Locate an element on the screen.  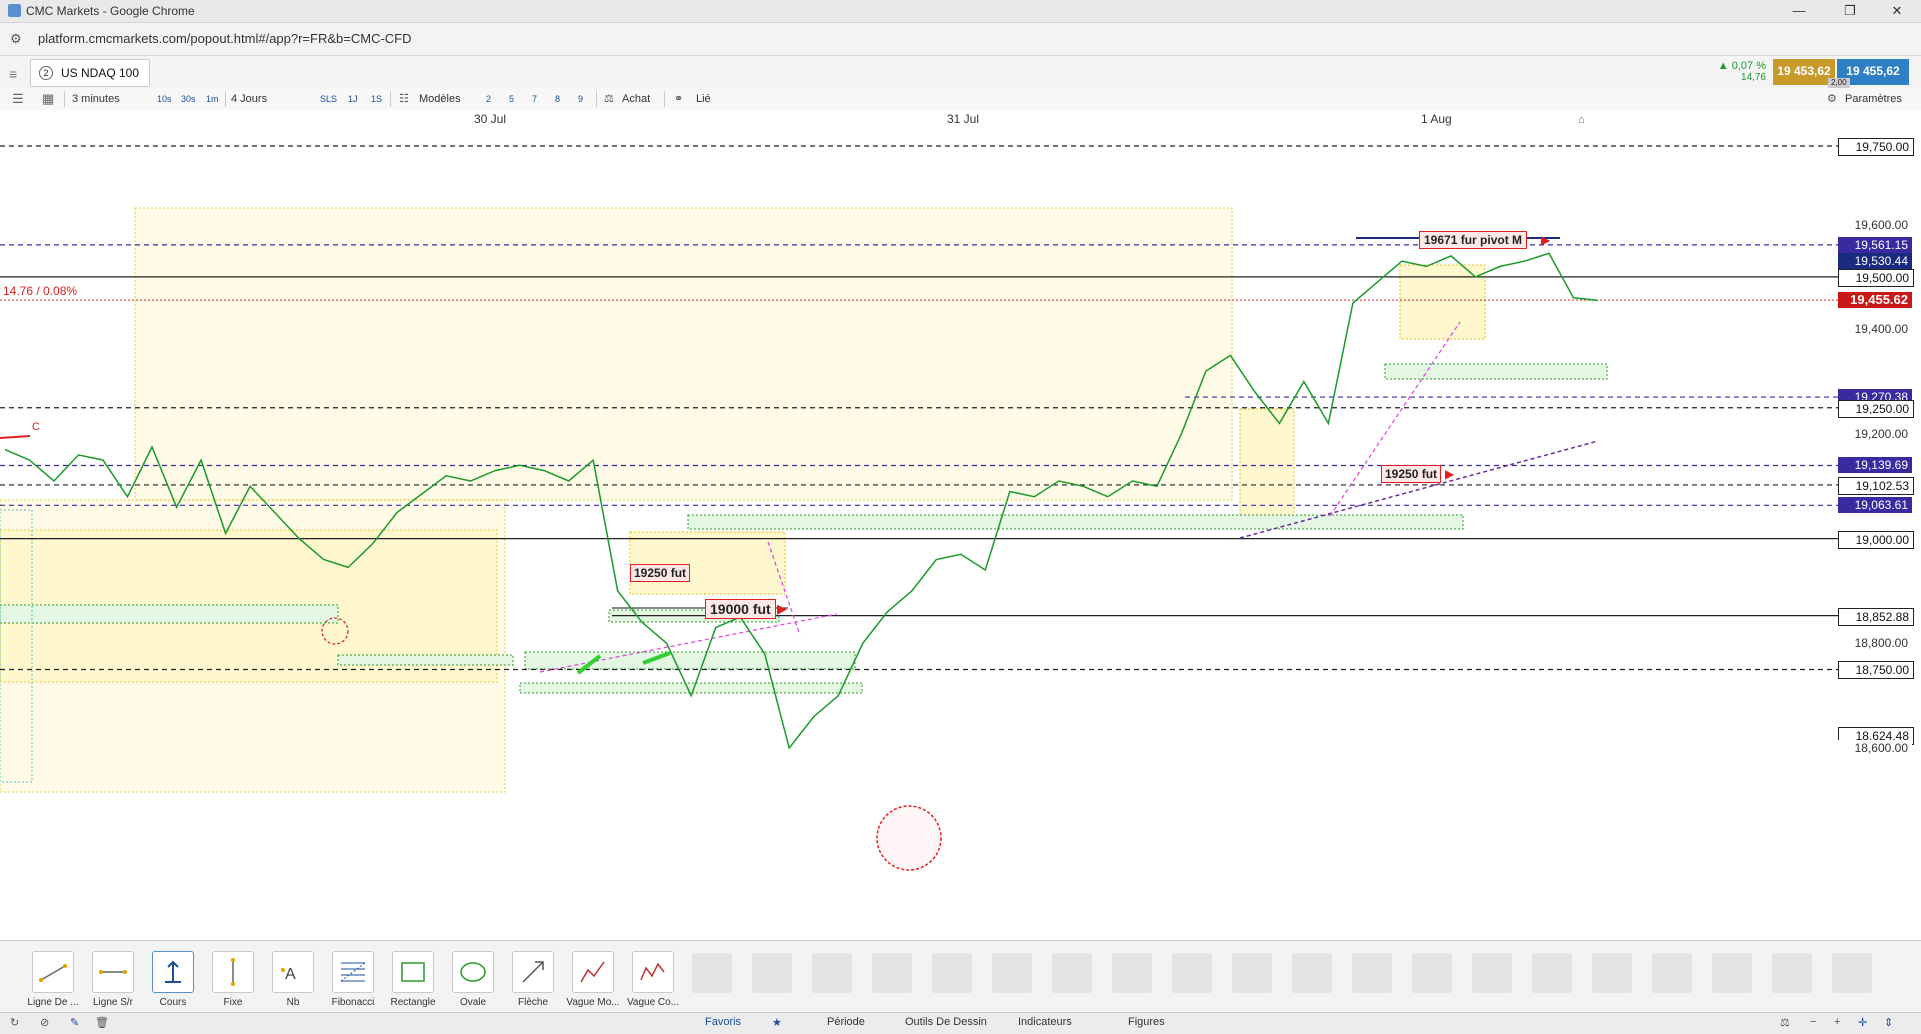
templates-icon: ☷ is located at coordinates (404, 99).